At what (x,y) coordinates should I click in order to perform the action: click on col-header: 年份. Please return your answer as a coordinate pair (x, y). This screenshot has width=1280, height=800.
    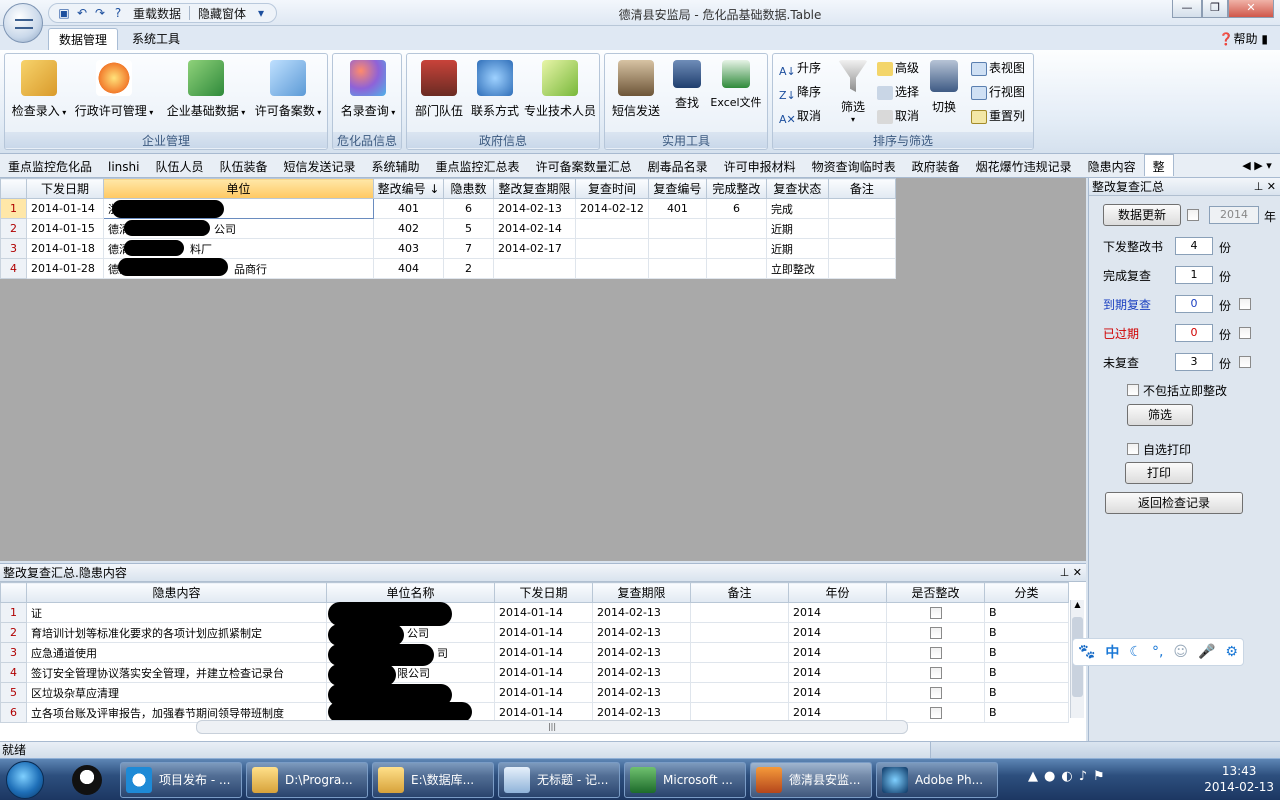
    Looking at the image, I should click on (837, 592).